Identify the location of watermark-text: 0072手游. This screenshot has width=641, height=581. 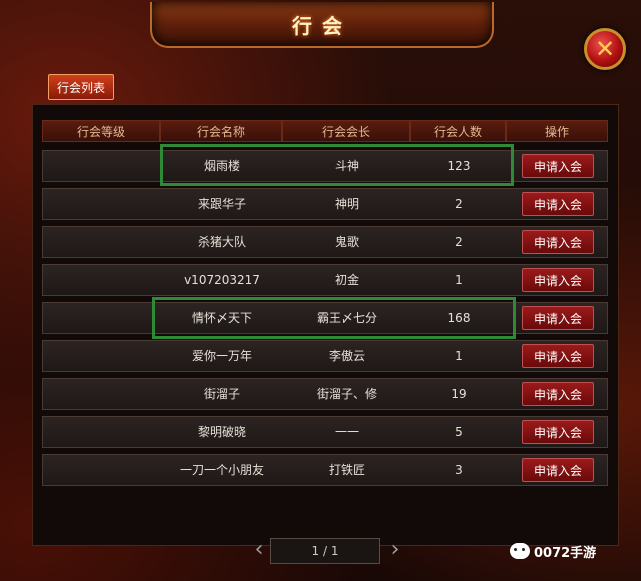
(565, 553).